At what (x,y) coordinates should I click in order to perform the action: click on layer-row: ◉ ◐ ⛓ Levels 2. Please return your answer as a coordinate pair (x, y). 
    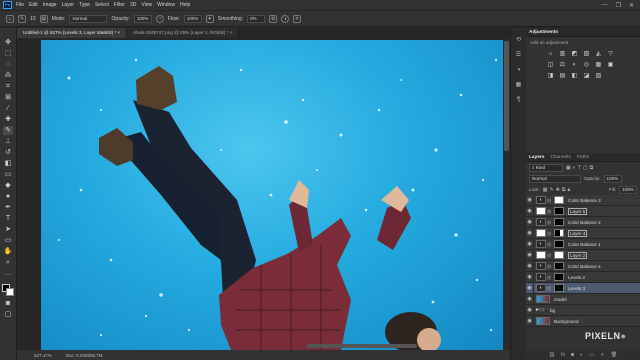
    Looking at the image, I should click on (583, 277).